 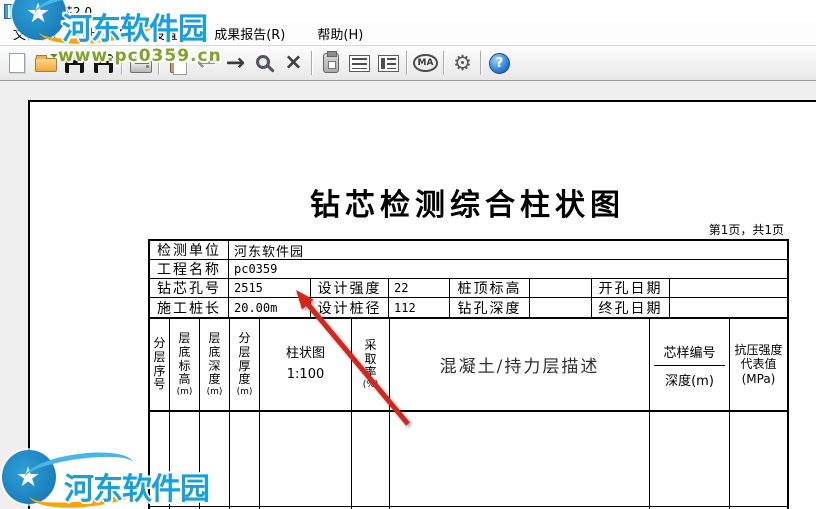 I want to click on forward-arrow-icon: →, so click(x=235, y=62).